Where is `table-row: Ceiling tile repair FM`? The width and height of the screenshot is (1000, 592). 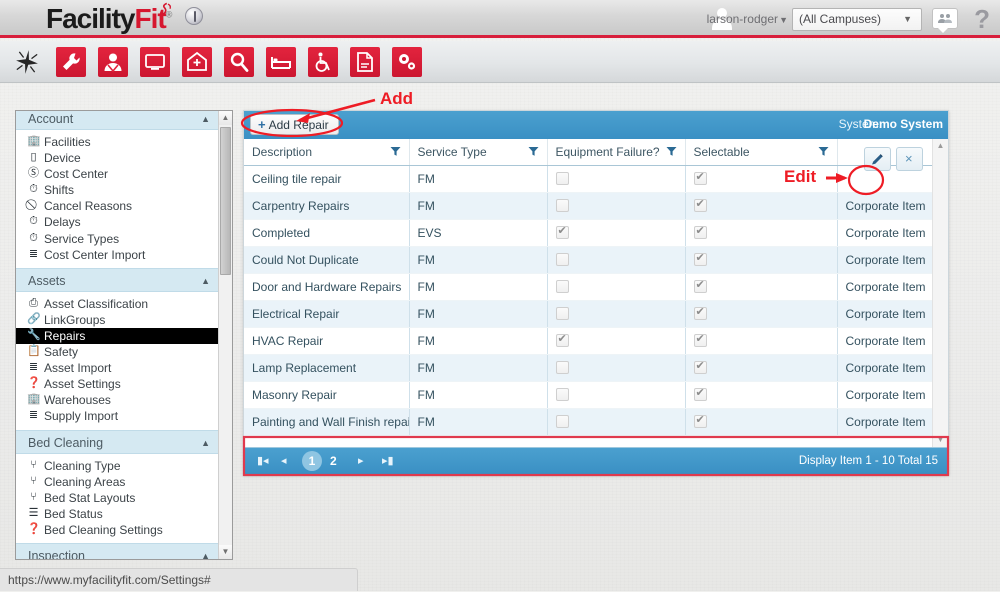
table-row: Ceiling tile repair FM is located at coordinates (588, 179).